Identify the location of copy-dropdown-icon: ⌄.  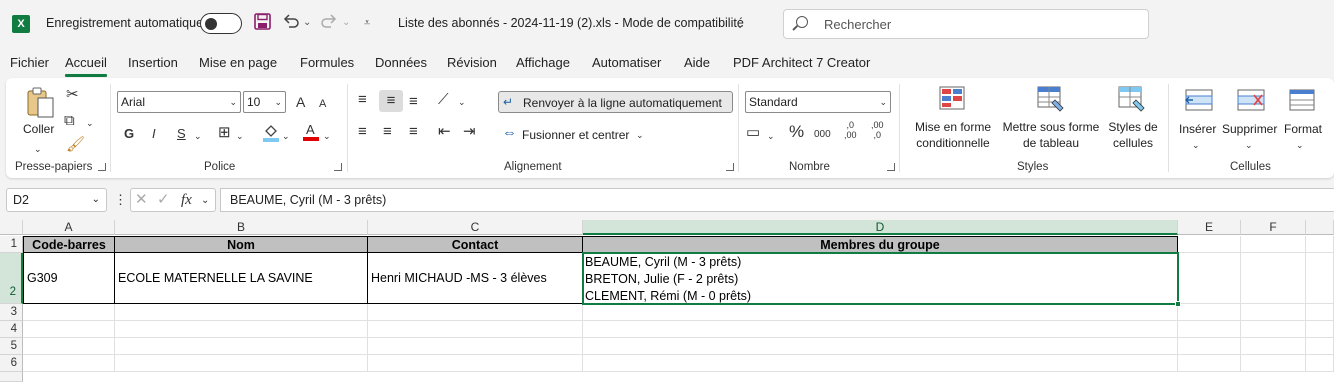
(90, 123).